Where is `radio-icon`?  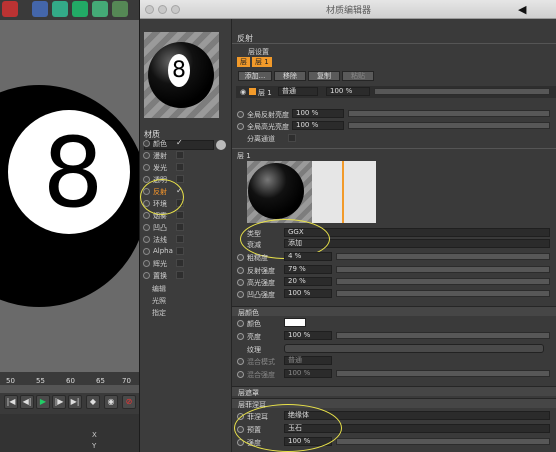
radio-icon is located at coordinates (146, 263).